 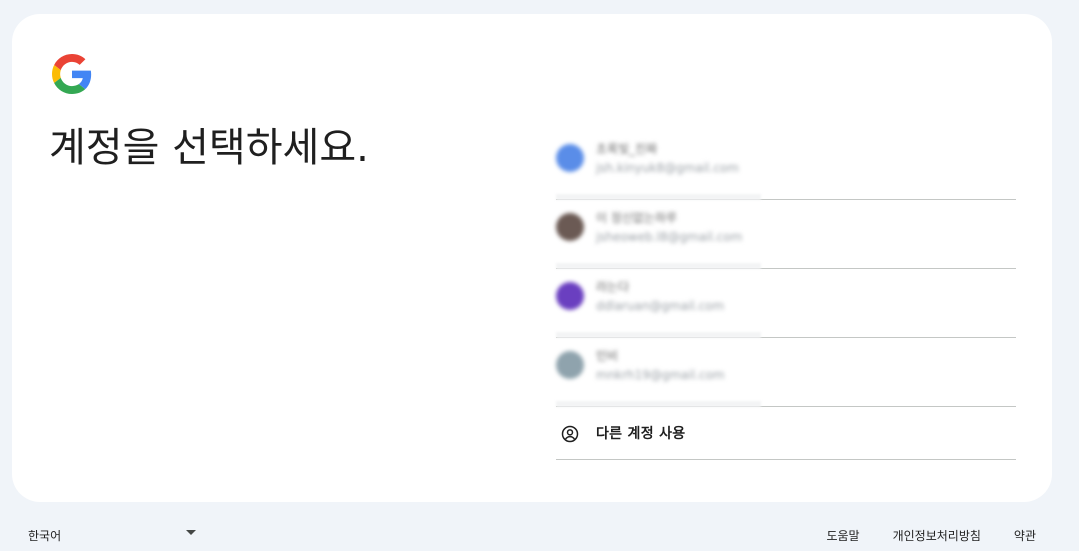 What do you see at coordinates (937, 535) in the screenshot?
I see `privacy-link: 개인정보처리방침` at bounding box center [937, 535].